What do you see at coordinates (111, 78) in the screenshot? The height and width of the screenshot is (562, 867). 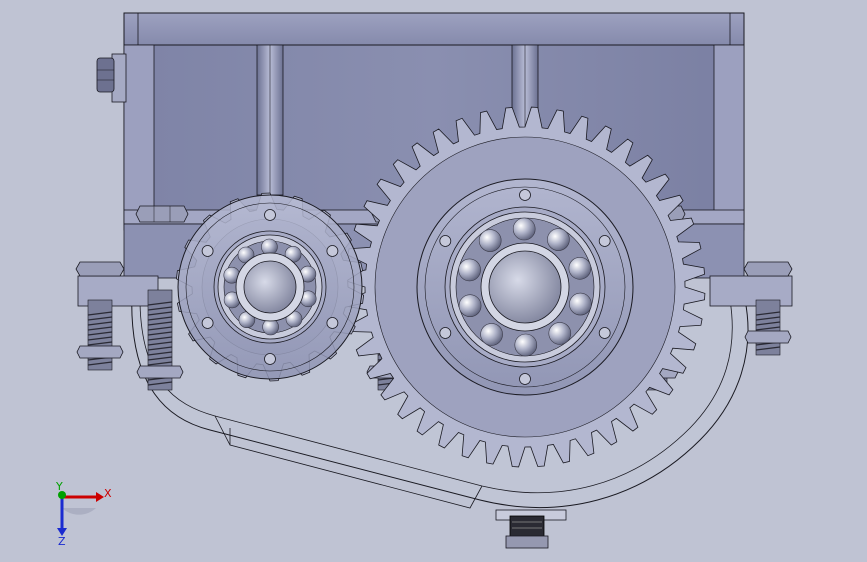 I see `breather-plug` at bounding box center [111, 78].